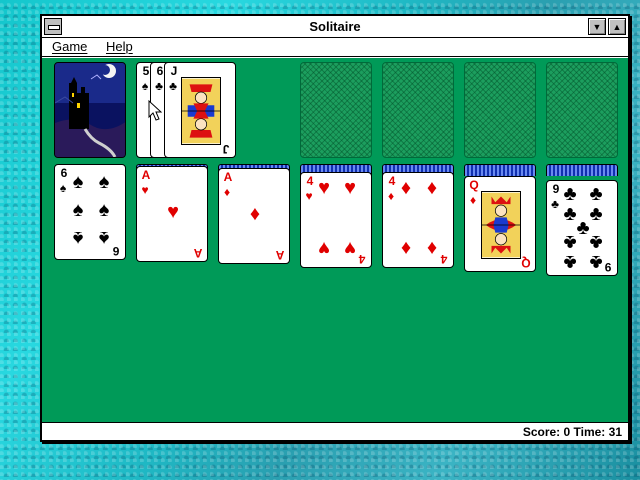  Describe the element at coordinates (474, 185) in the screenshot. I see `card-rank: Q` at that location.